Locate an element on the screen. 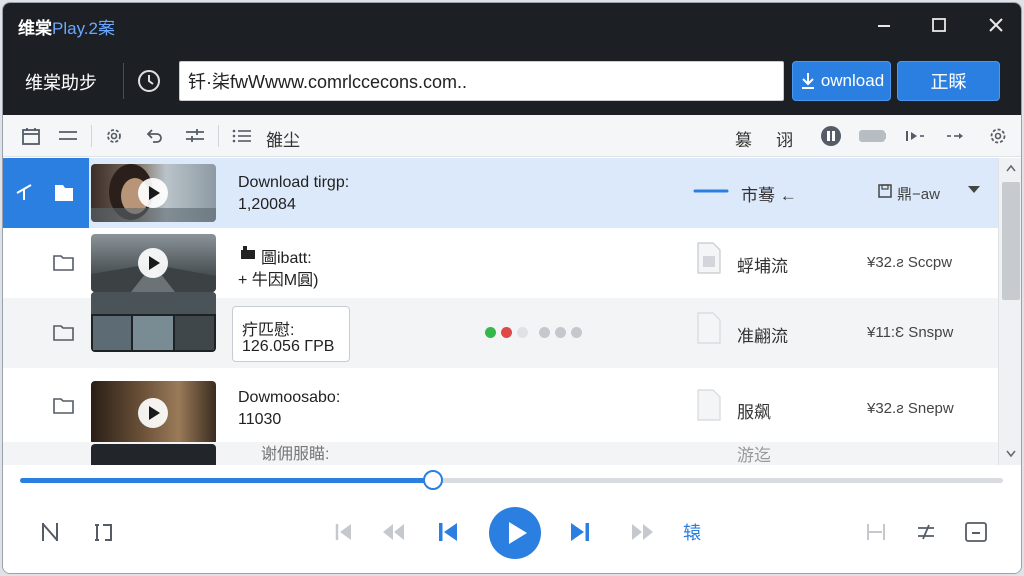 The height and width of the screenshot is (576, 1024). row-selection-indicator is located at coordinates (46, 193).